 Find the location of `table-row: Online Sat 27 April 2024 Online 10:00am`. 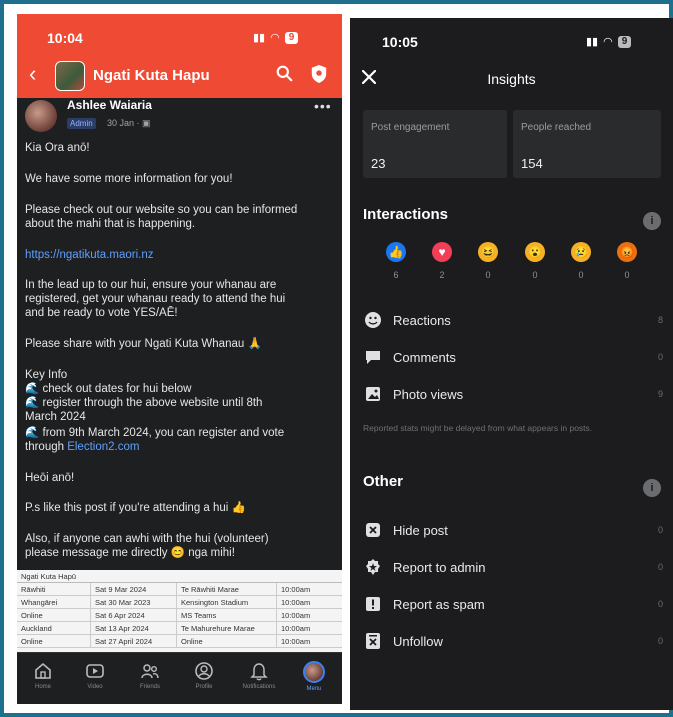

table-row: Online Sat 27 April 2024 Online 10:00am is located at coordinates (179, 641).